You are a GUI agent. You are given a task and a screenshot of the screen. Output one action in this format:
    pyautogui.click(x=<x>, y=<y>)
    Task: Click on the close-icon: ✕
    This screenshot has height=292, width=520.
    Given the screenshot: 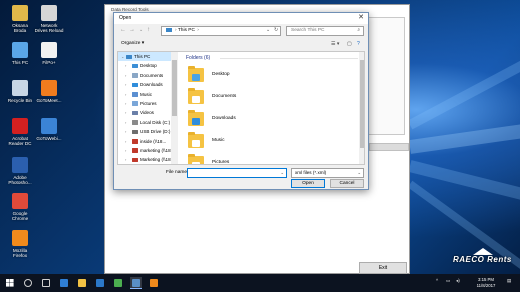 What is the action you would take?
    pyautogui.click(x=361, y=18)
    